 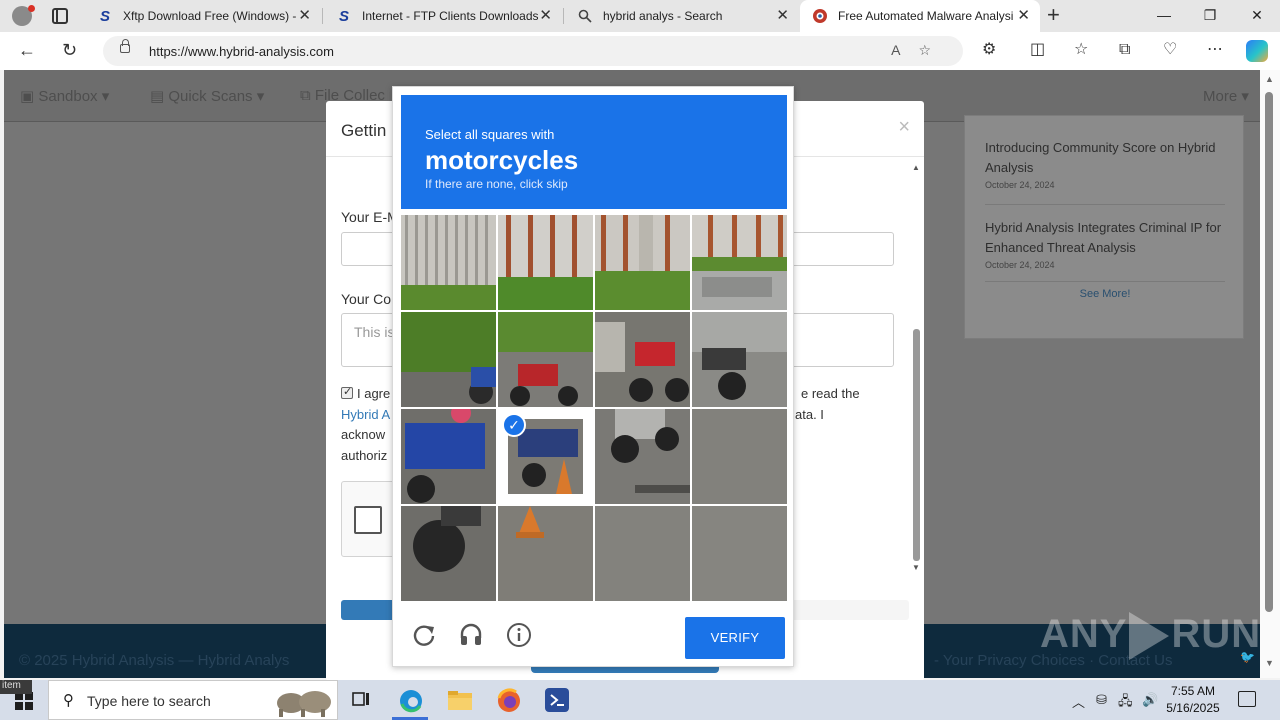 I want to click on modal-scrollbar: ▲ ▼, so click(x=917, y=371).